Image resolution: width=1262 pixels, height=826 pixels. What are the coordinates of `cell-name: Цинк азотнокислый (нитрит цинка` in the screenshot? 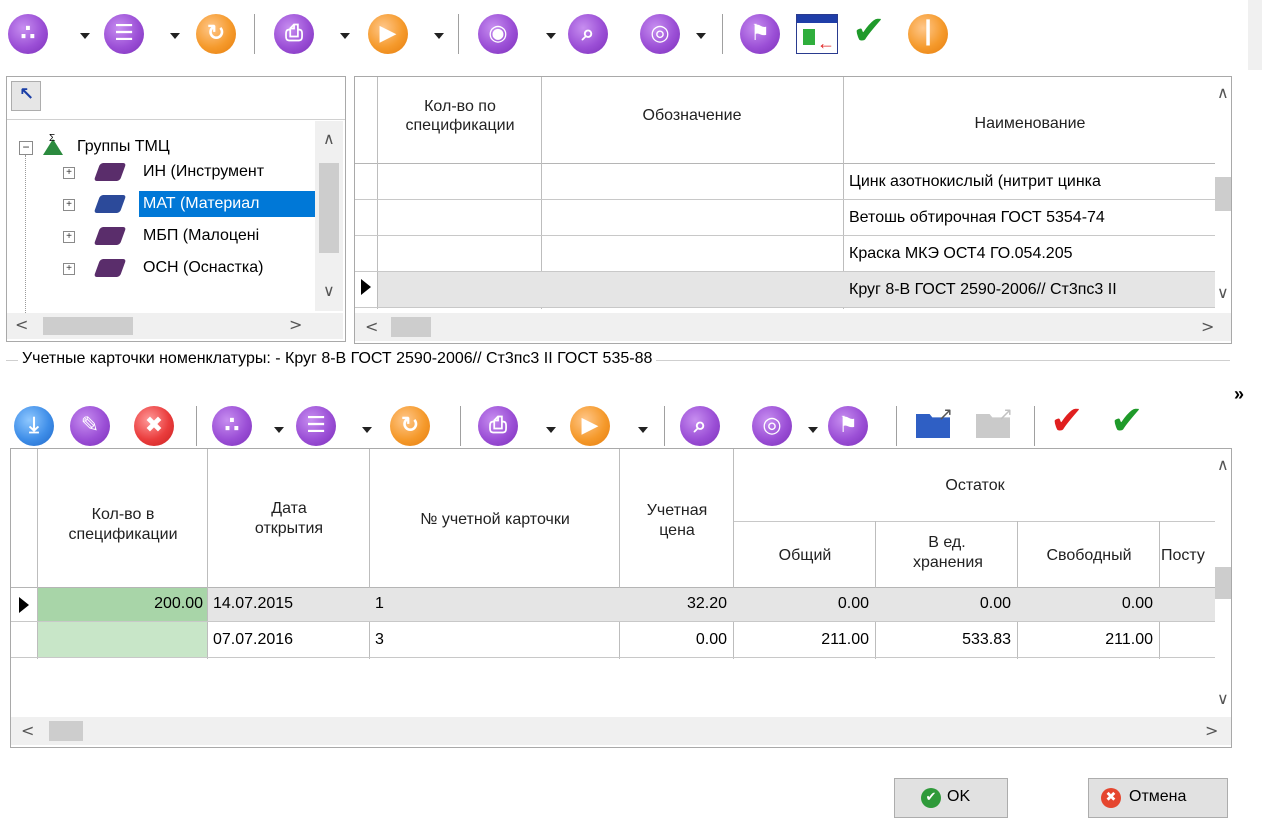 It's located at (1030, 182).